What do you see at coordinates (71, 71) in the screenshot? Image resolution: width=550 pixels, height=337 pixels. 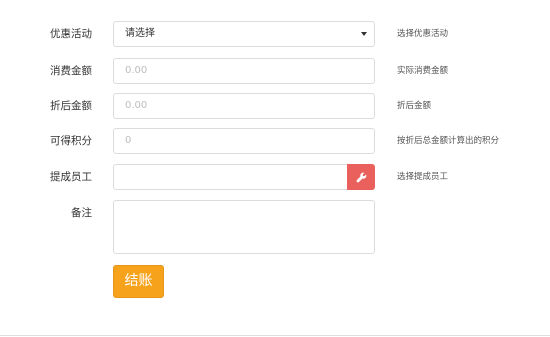 I see `amount-label: 消费金额` at bounding box center [71, 71].